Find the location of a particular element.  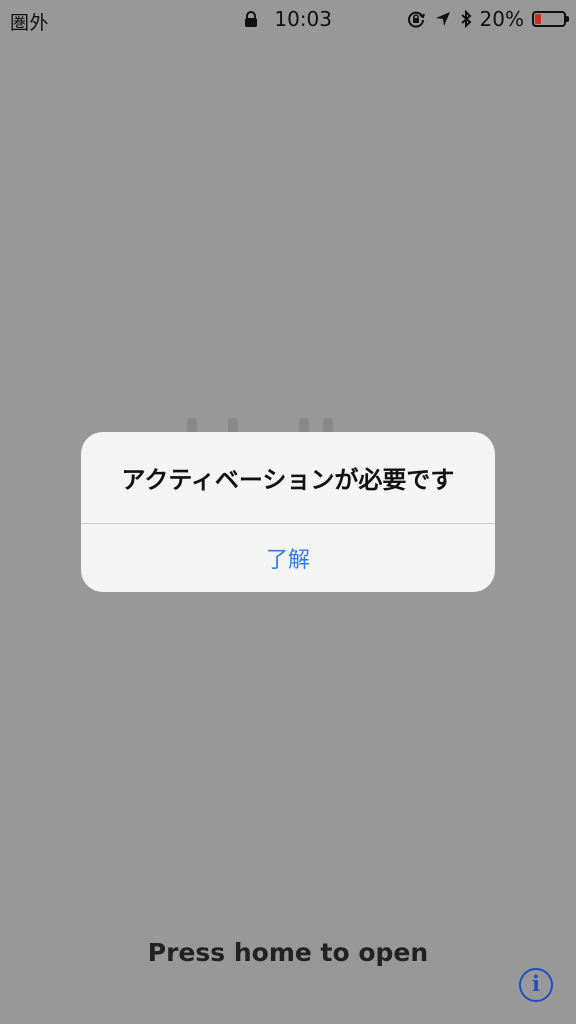

lock-icon is located at coordinates (251, 20).